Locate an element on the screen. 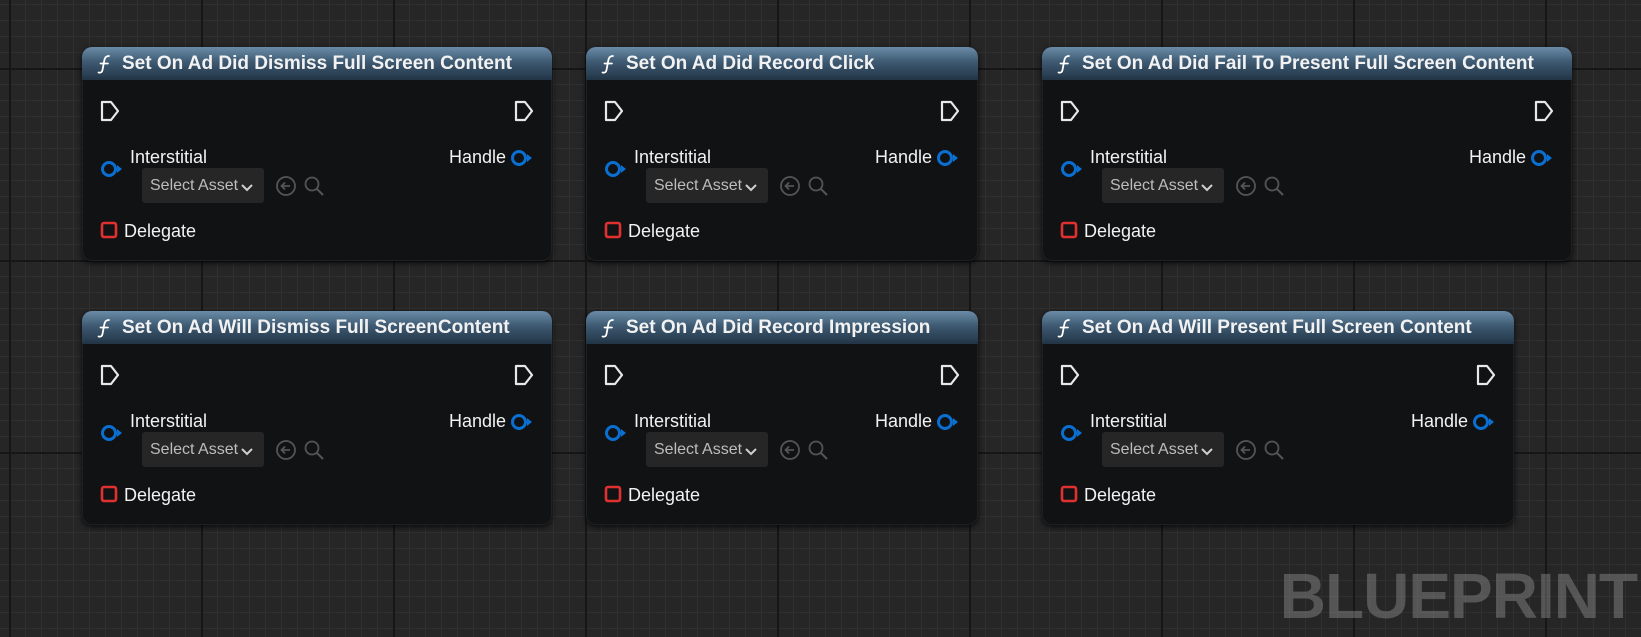  node-title: Set On Ad Did Record Impression is located at coordinates (778, 327).